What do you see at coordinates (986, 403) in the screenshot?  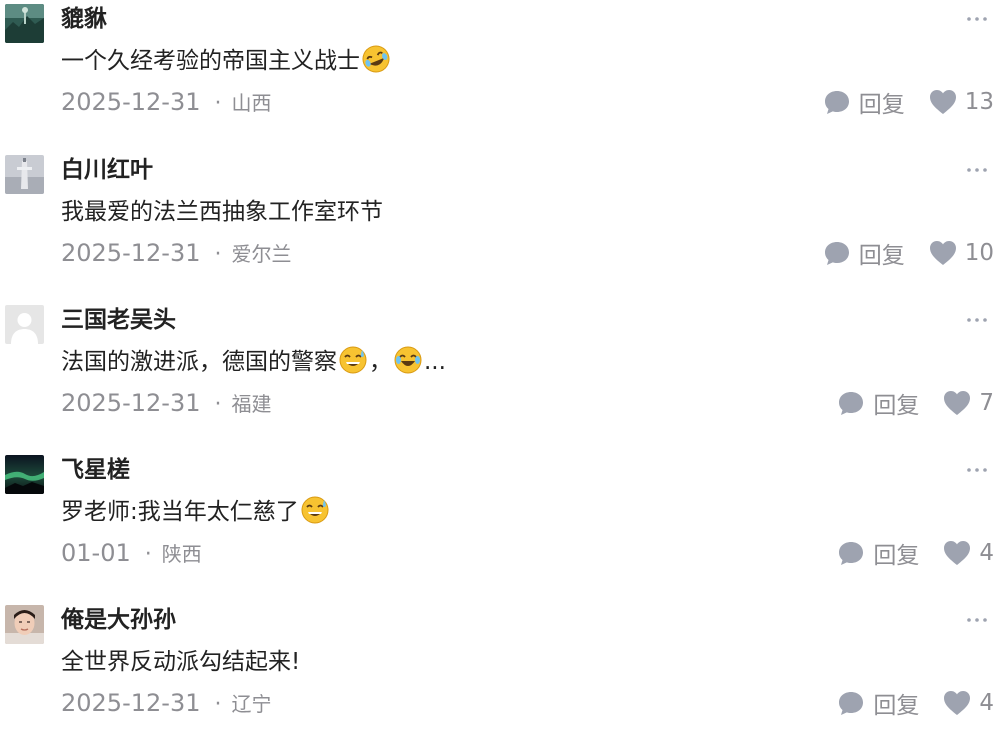 I see `like-count: 7` at bounding box center [986, 403].